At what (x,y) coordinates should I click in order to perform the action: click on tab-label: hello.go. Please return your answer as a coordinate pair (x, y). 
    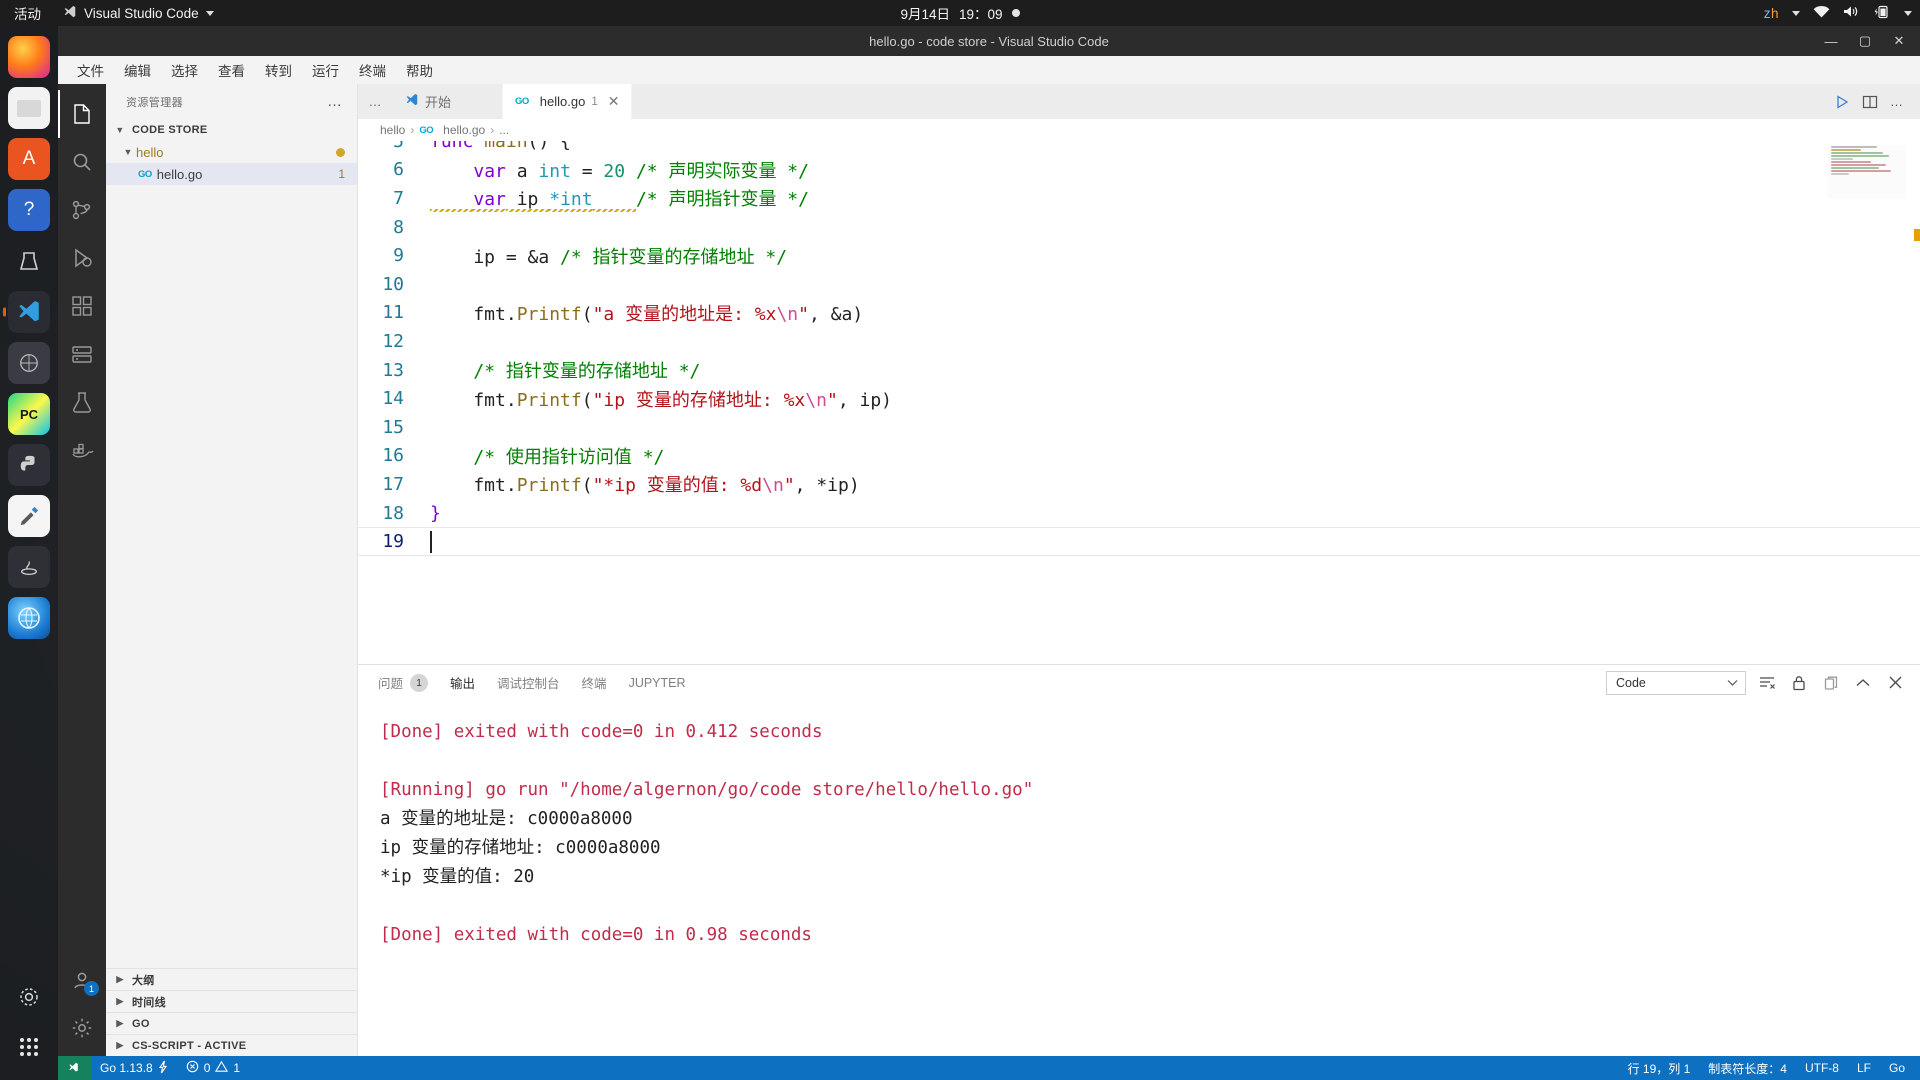
    Looking at the image, I should click on (562, 101).